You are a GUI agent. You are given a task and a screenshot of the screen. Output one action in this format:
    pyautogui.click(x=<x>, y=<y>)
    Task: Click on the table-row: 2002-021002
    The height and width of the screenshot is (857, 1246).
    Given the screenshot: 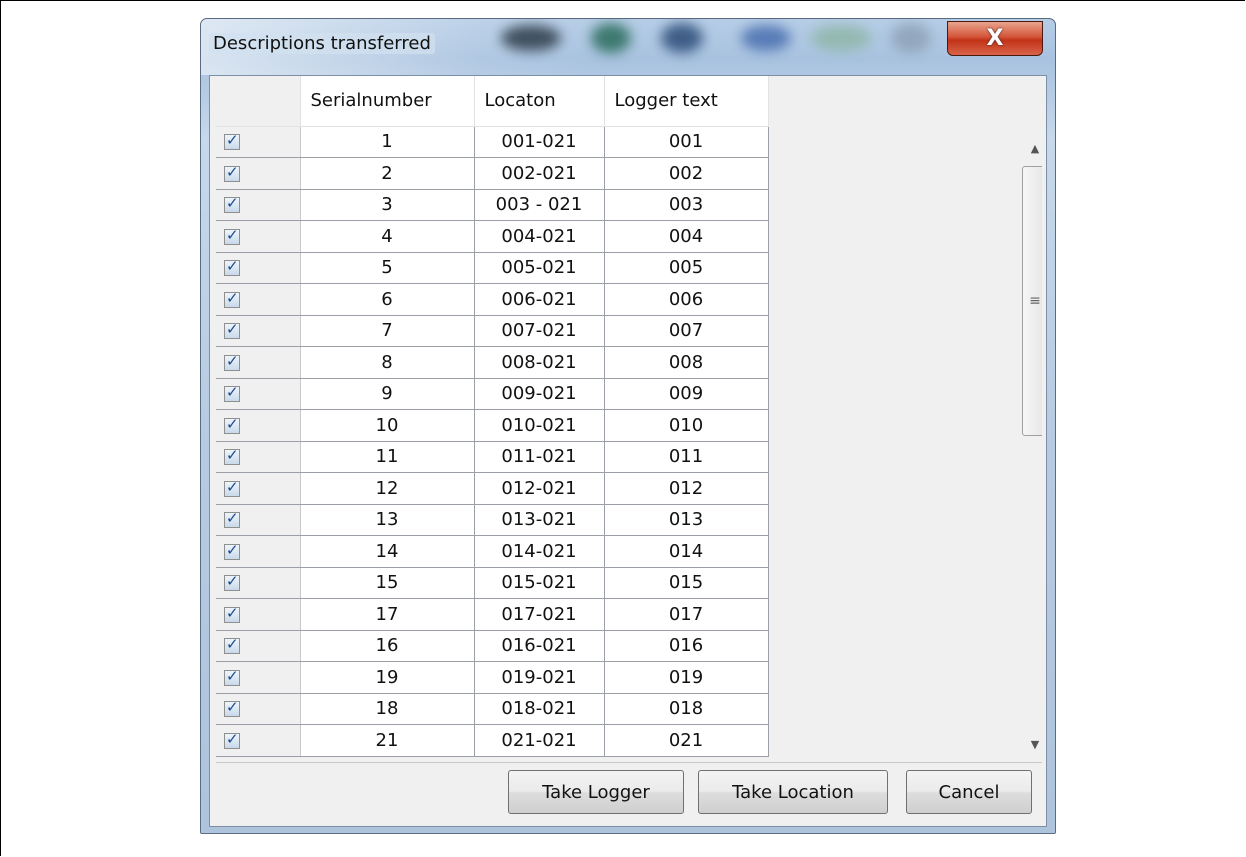 What is the action you would take?
    pyautogui.click(x=492, y=173)
    